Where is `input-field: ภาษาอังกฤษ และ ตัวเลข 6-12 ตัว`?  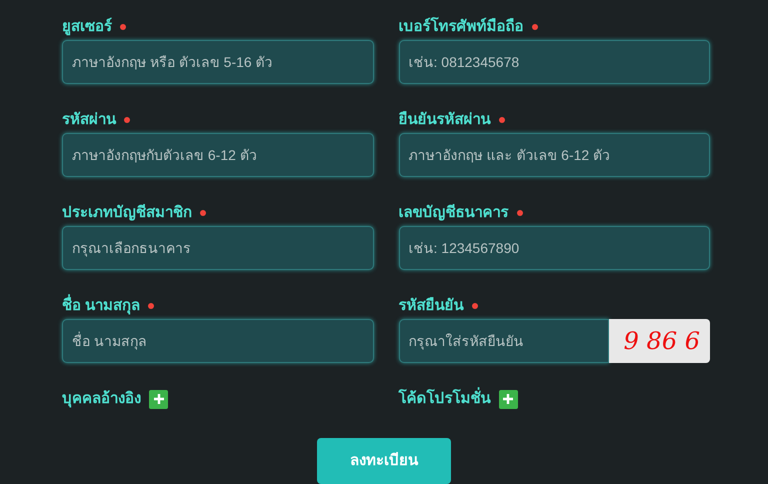
input-field: ภาษาอังกฤษ และ ตัวเลข 6-12 ตัว is located at coordinates (554, 155).